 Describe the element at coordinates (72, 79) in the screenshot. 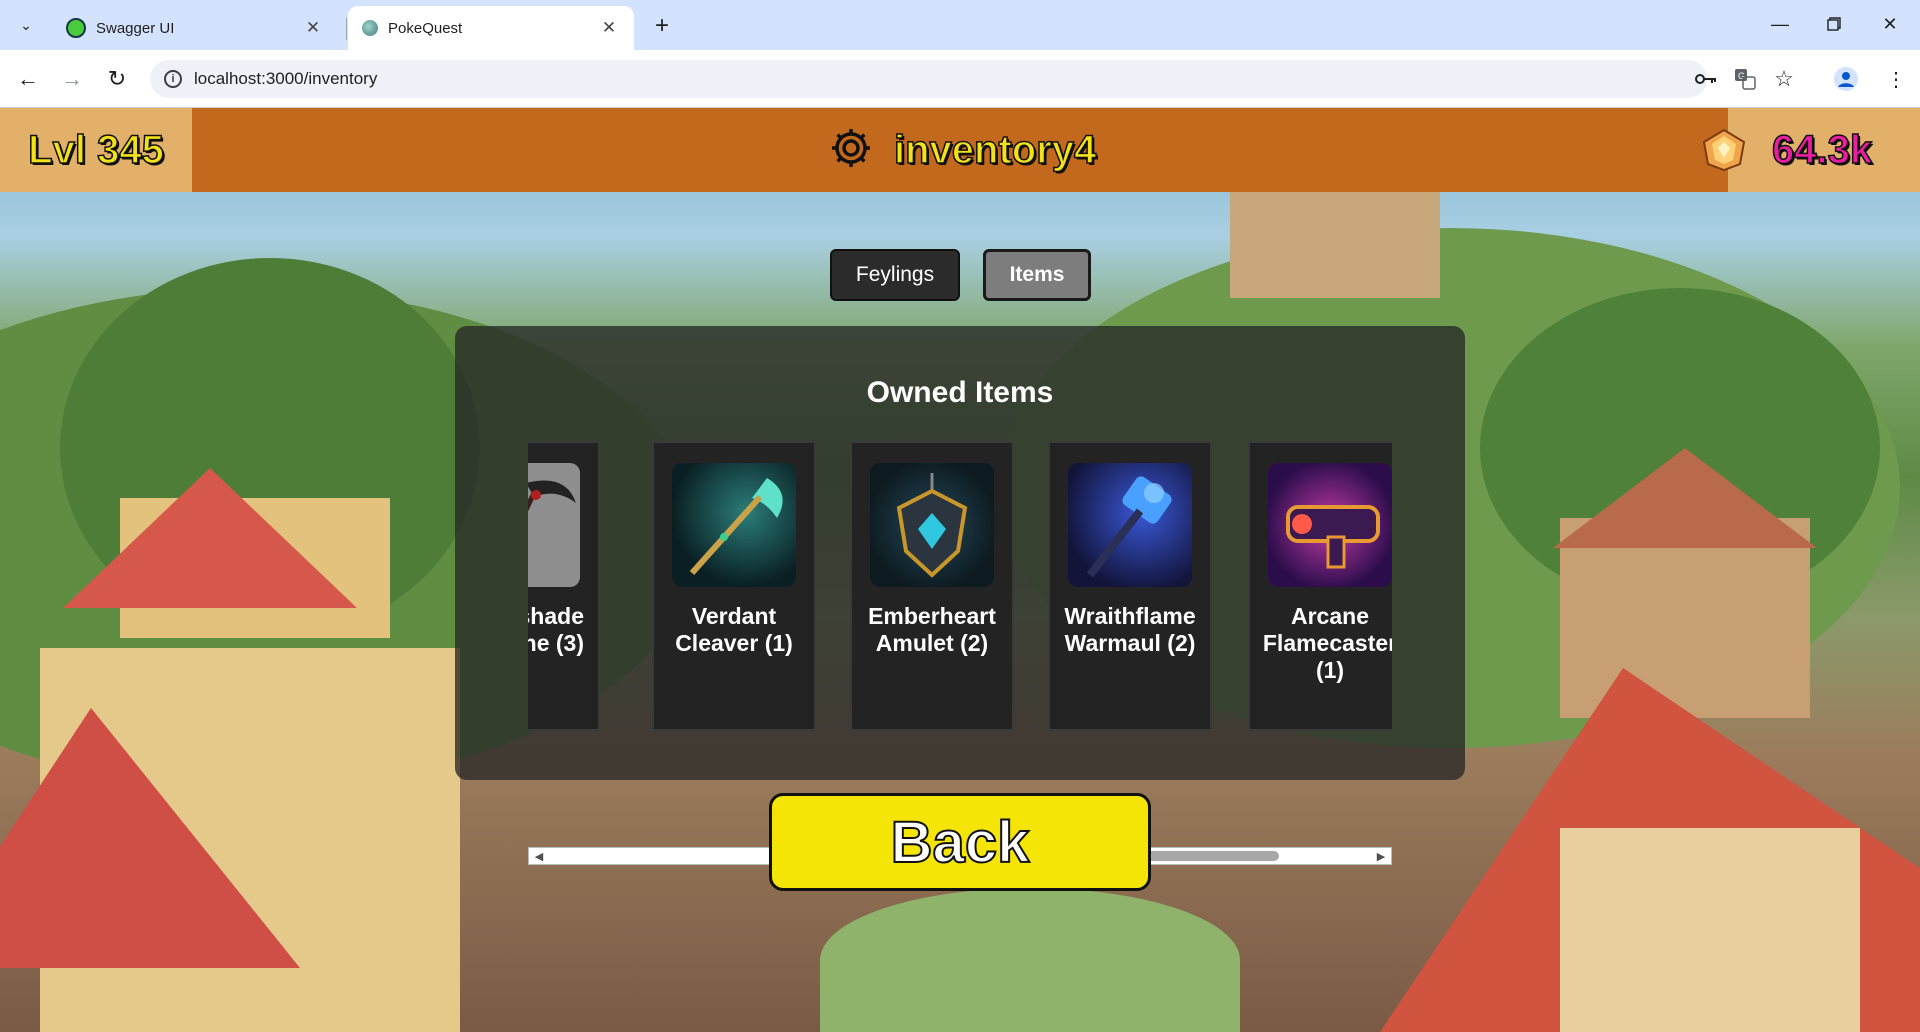

I see `forward-arrow-icon: →` at that location.